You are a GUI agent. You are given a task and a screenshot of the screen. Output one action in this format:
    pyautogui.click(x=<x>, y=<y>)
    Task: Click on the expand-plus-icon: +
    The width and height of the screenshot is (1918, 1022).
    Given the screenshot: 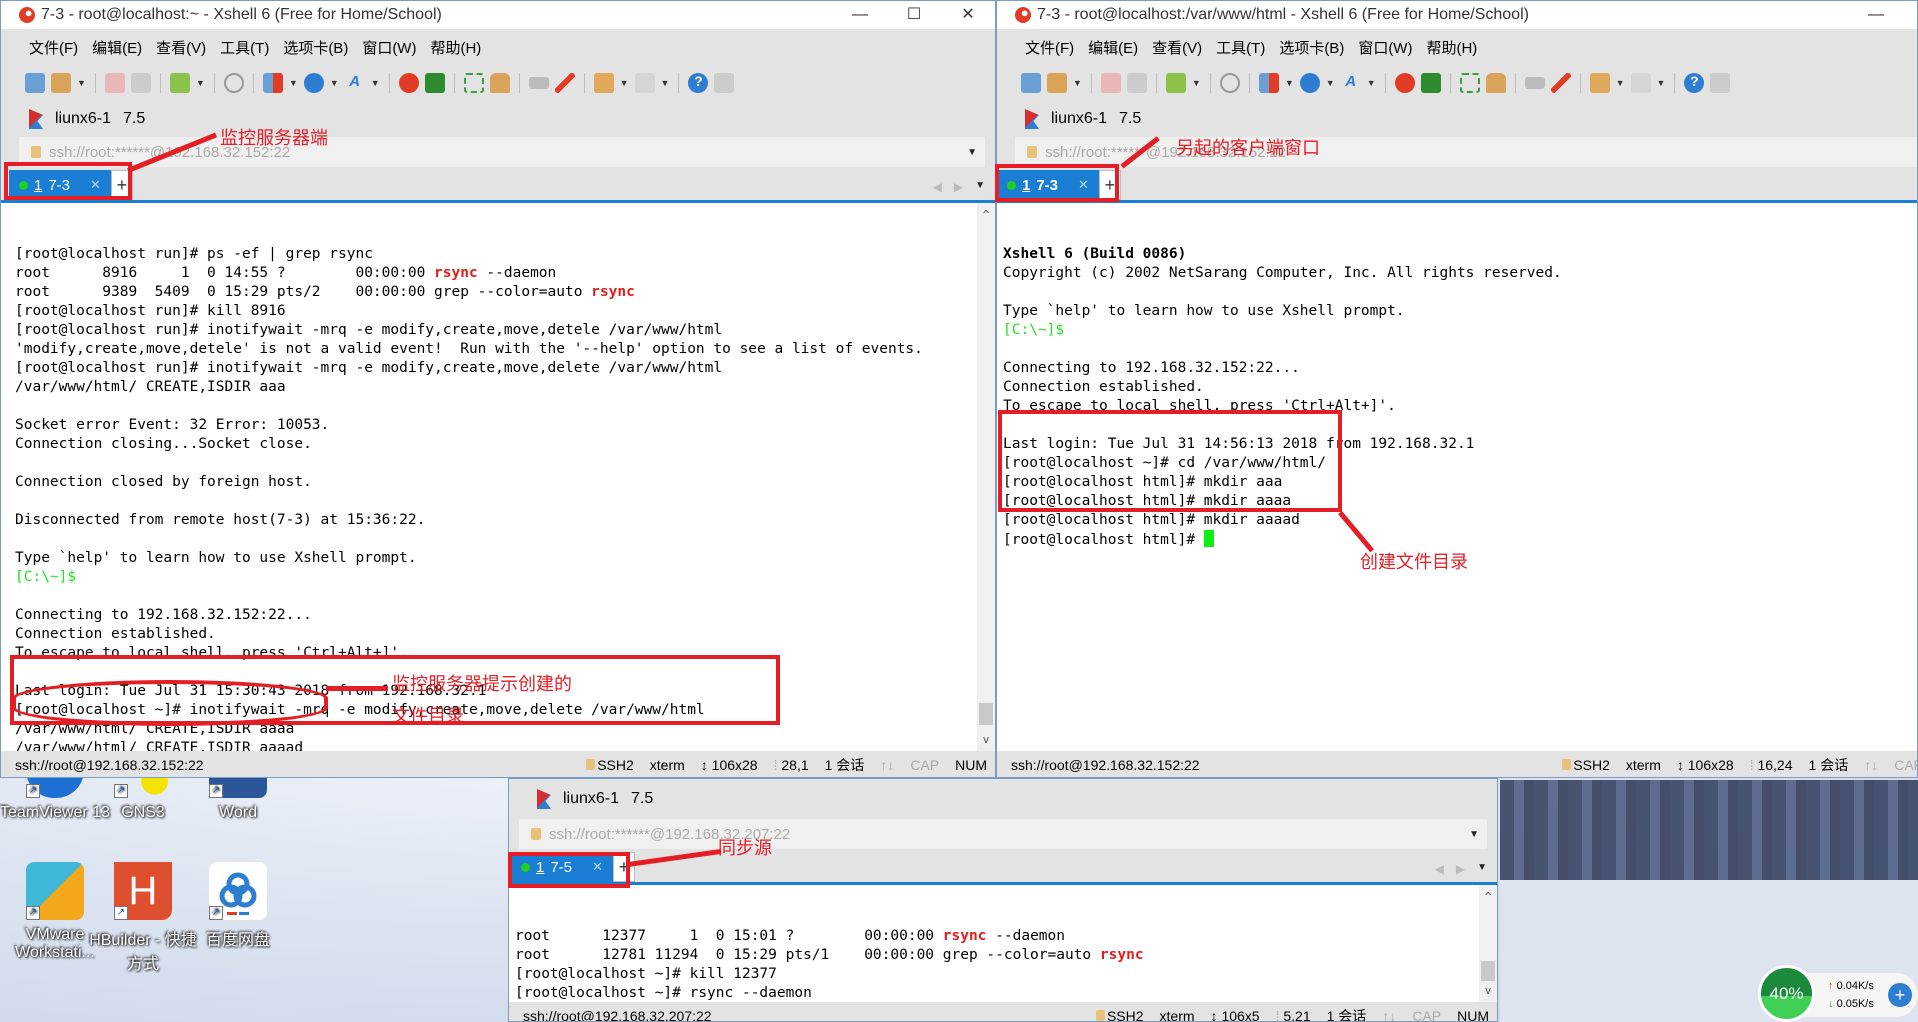 What is the action you would take?
    pyautogui.click(x=1900, y=995)
    